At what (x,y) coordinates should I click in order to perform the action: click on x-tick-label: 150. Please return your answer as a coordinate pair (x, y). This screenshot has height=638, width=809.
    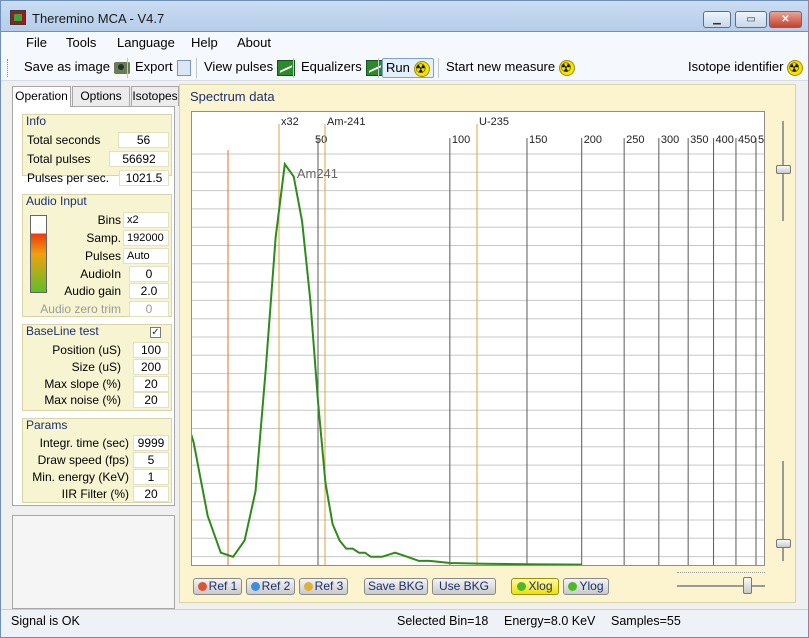
    Looking at the image, I should click on (538, 140).